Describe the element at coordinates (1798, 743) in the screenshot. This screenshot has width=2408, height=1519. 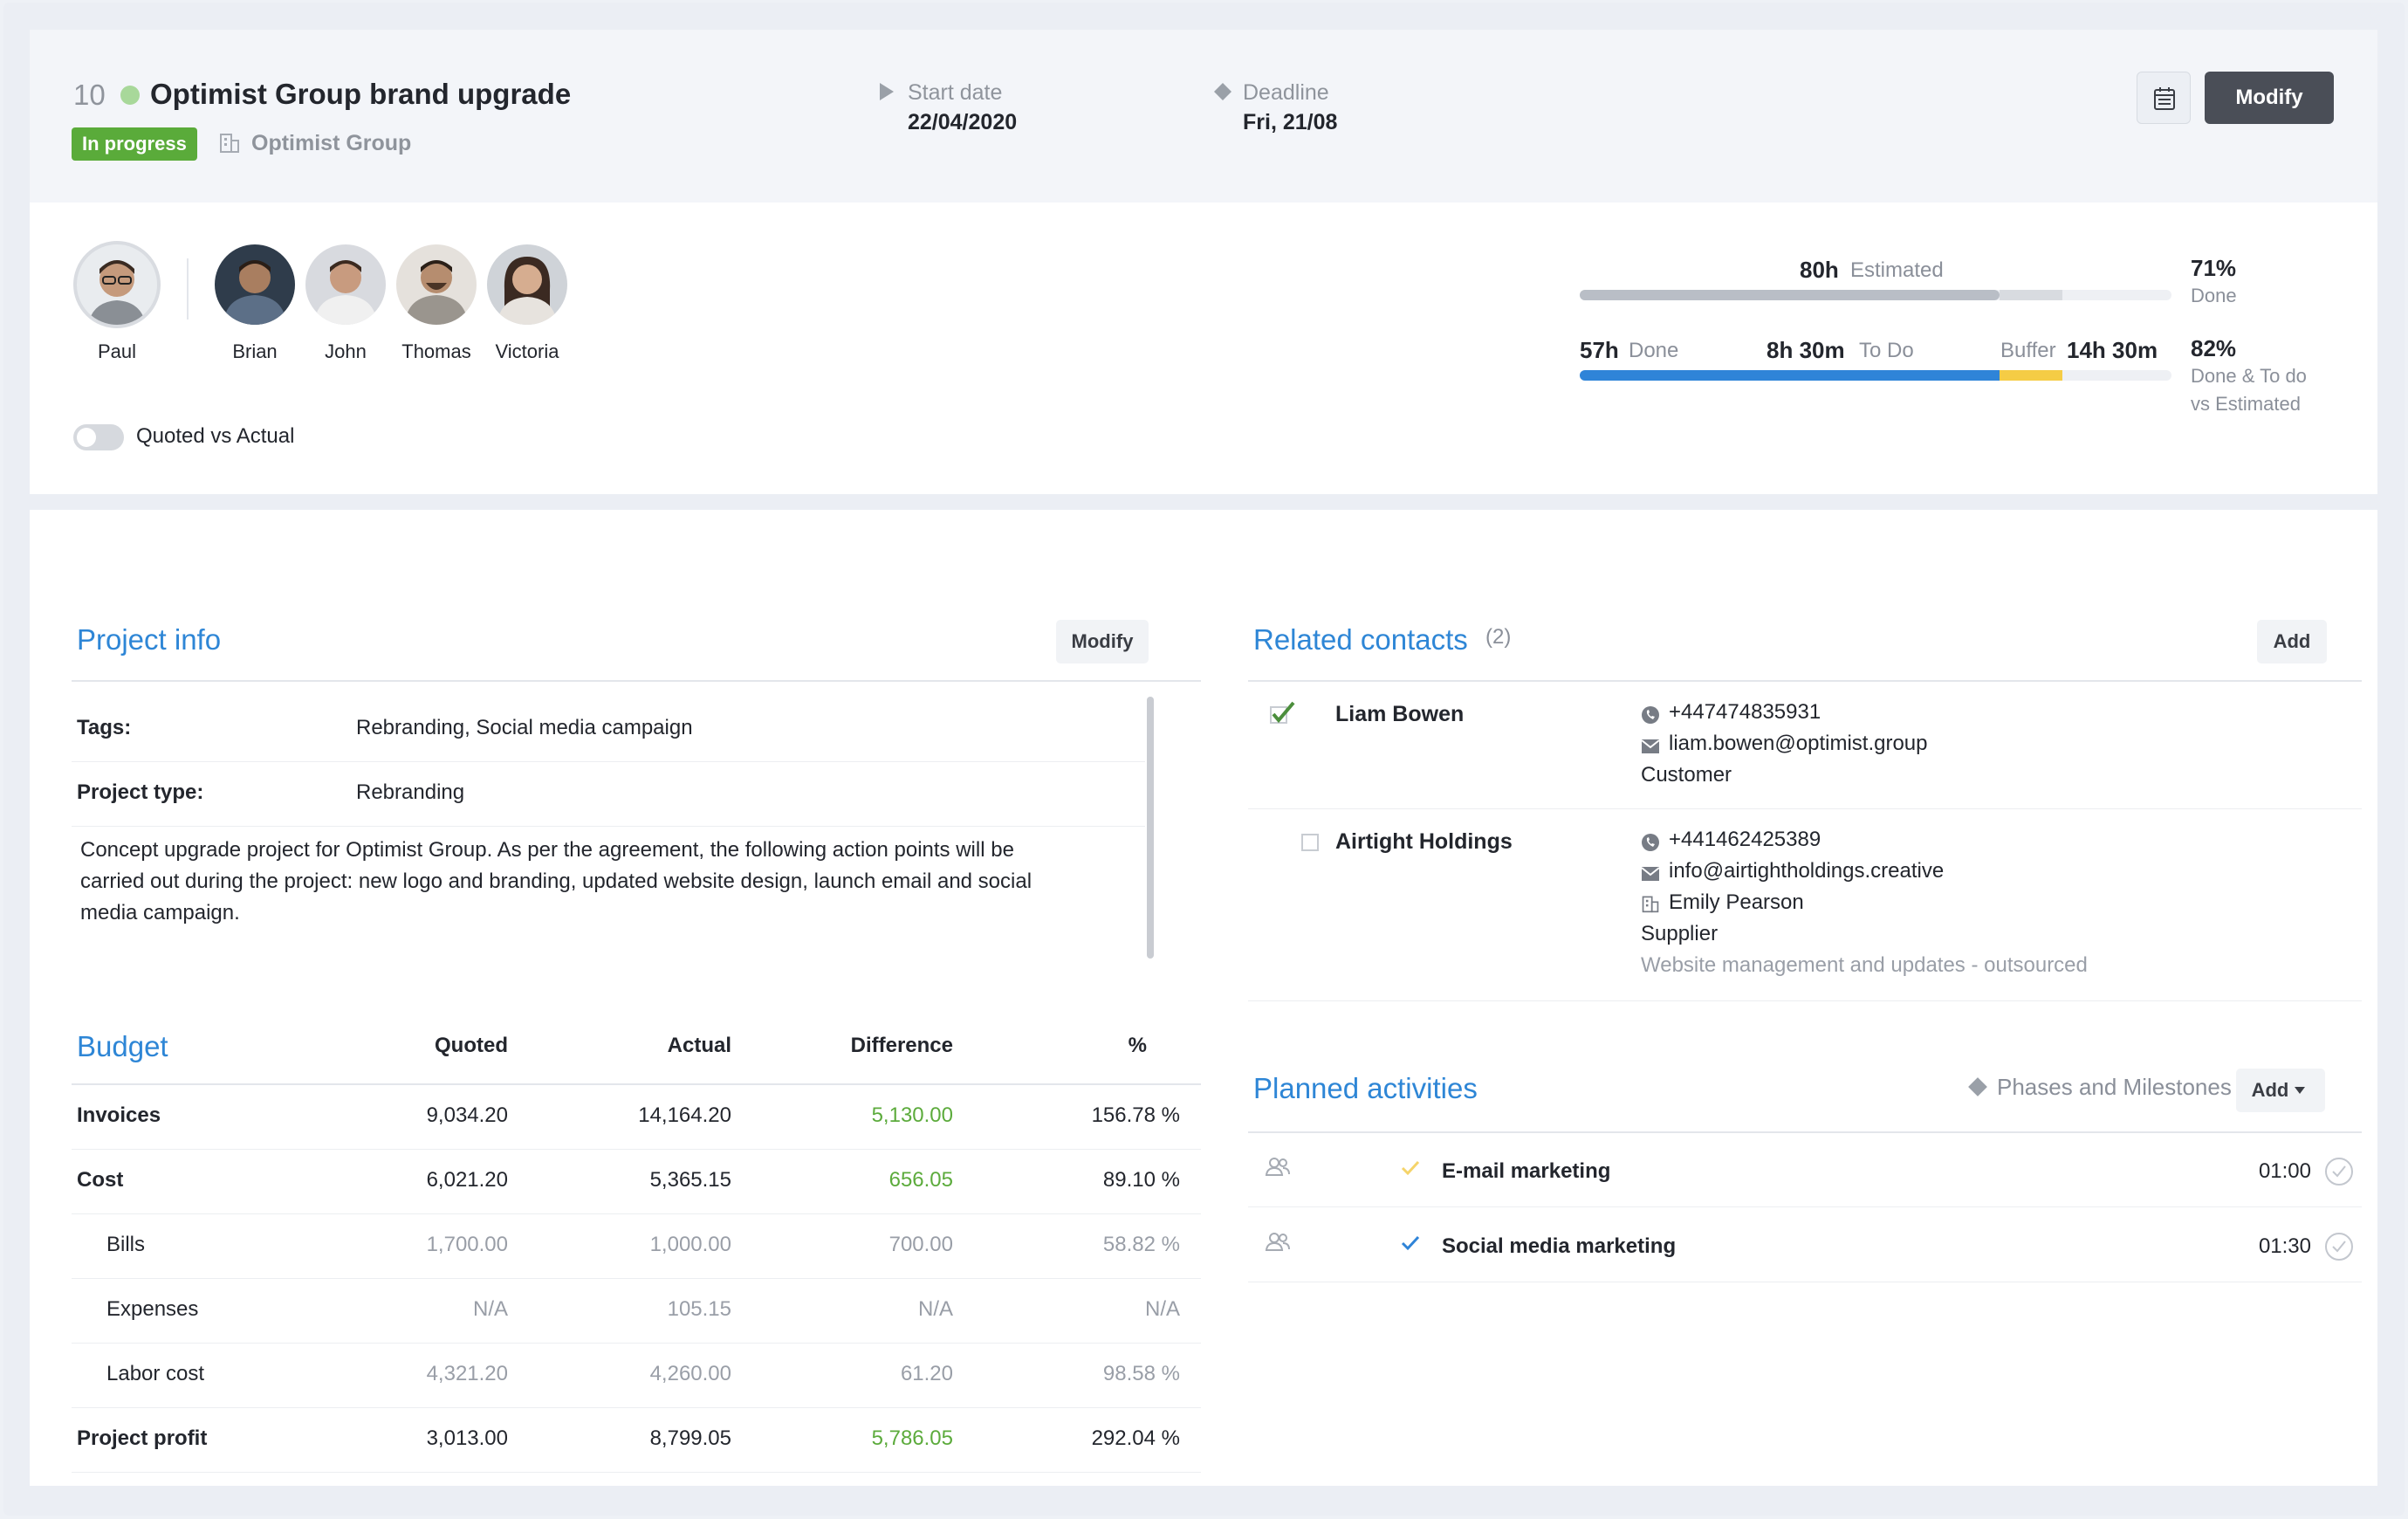
I see `contact-email: liam.bowen@optimist.group` at that location.